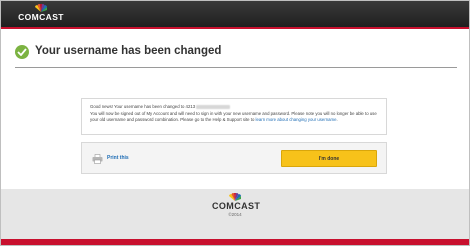  I want to click on notice-end: ., so click(337, 119).